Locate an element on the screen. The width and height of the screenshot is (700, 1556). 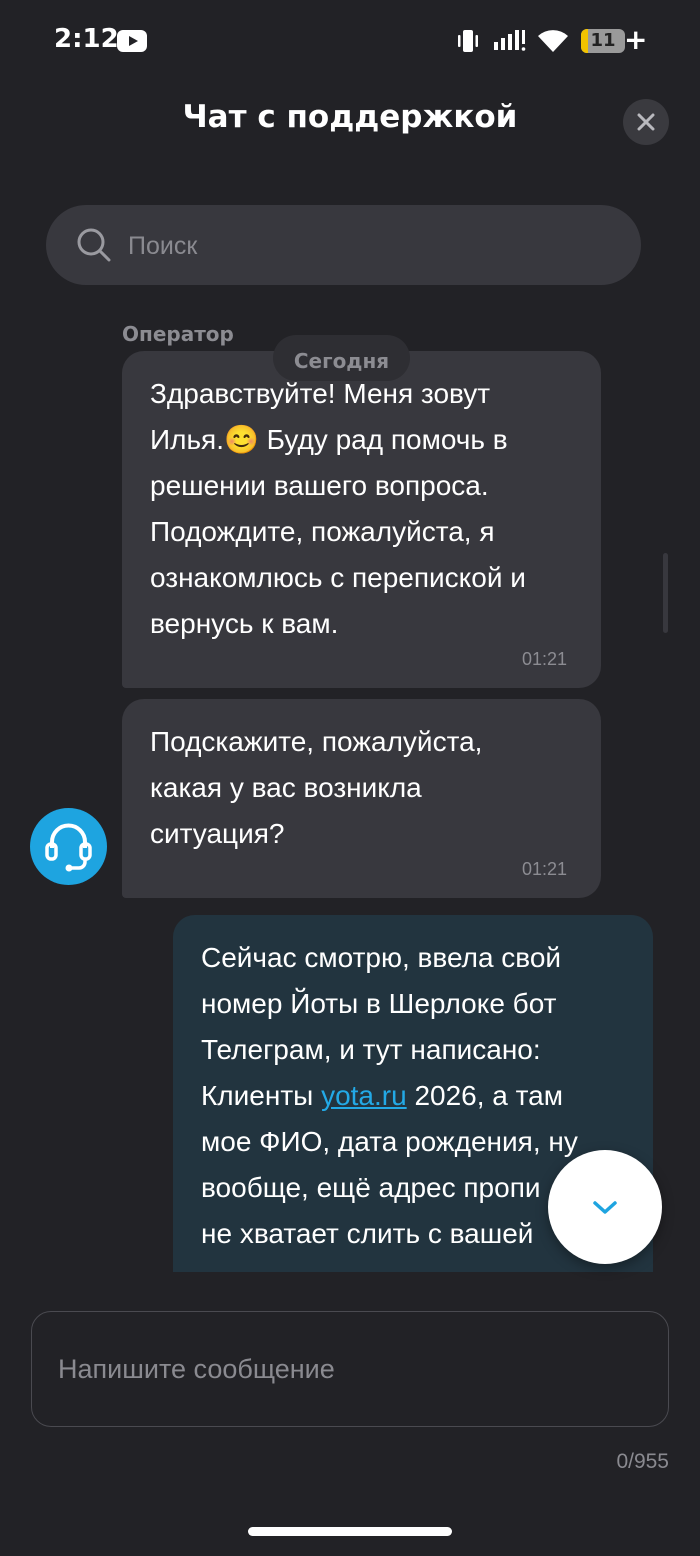
battery-level: 11 is located at coordinates (603, 40).